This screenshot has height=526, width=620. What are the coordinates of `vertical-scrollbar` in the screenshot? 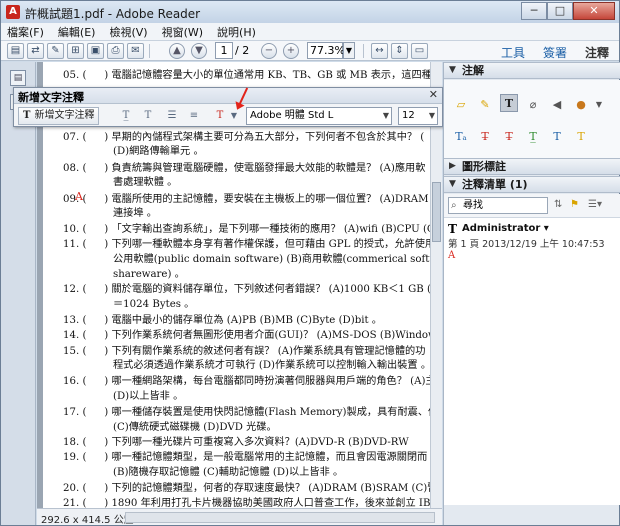 It's located at (436, 285).